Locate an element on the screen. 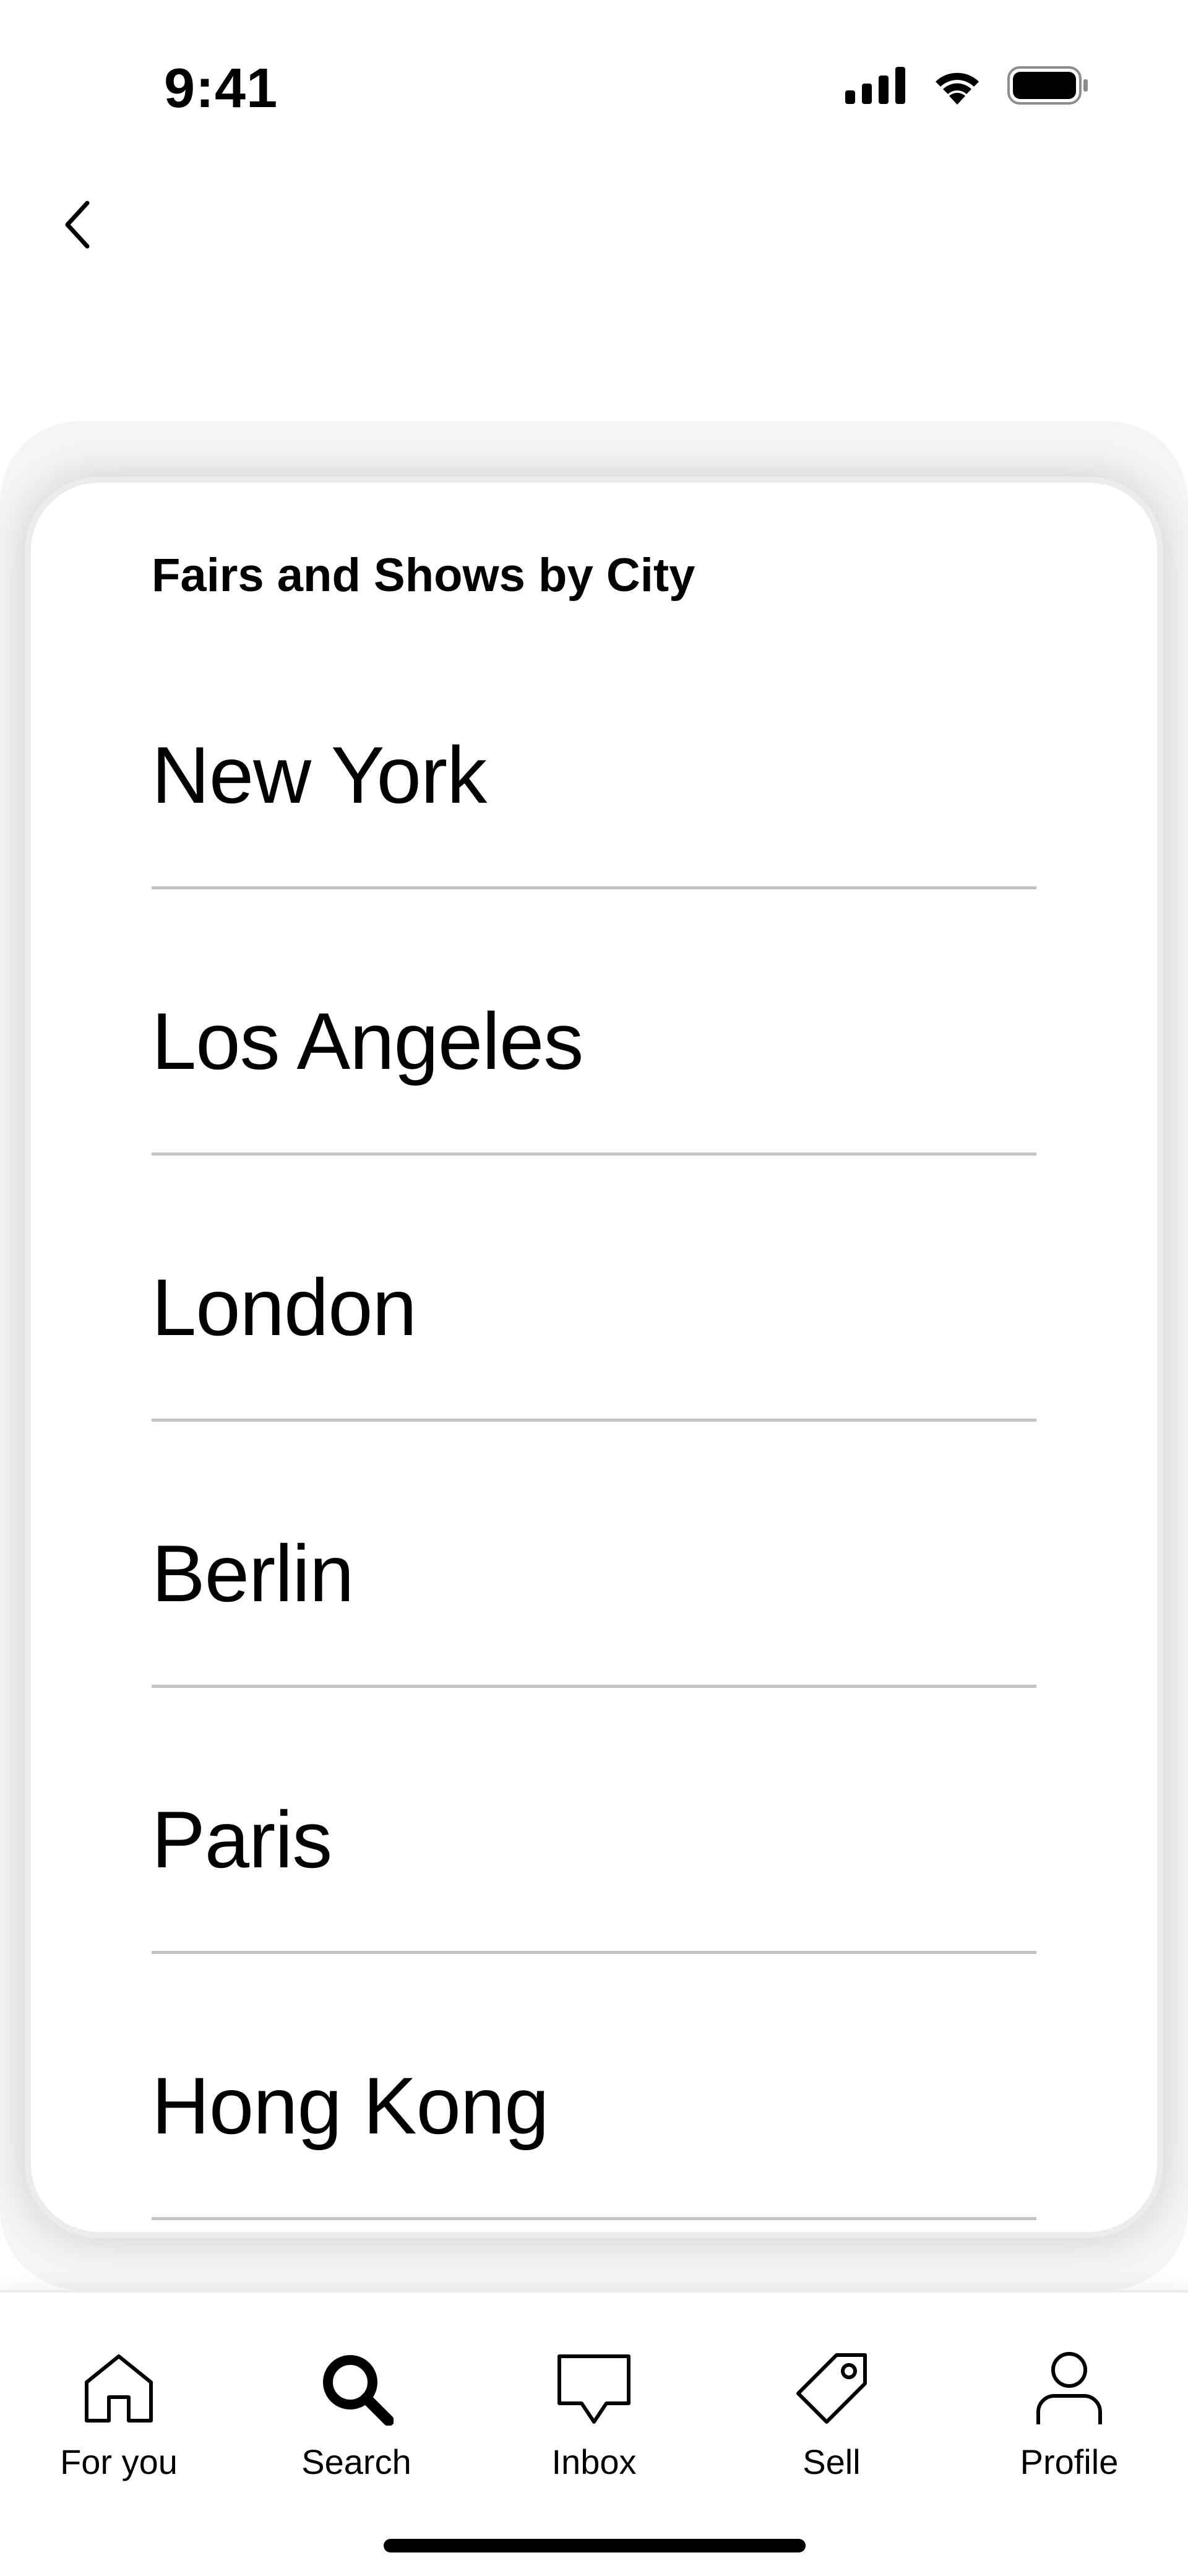  city-item-paris: Paris is located at coordinates (594, 1821).